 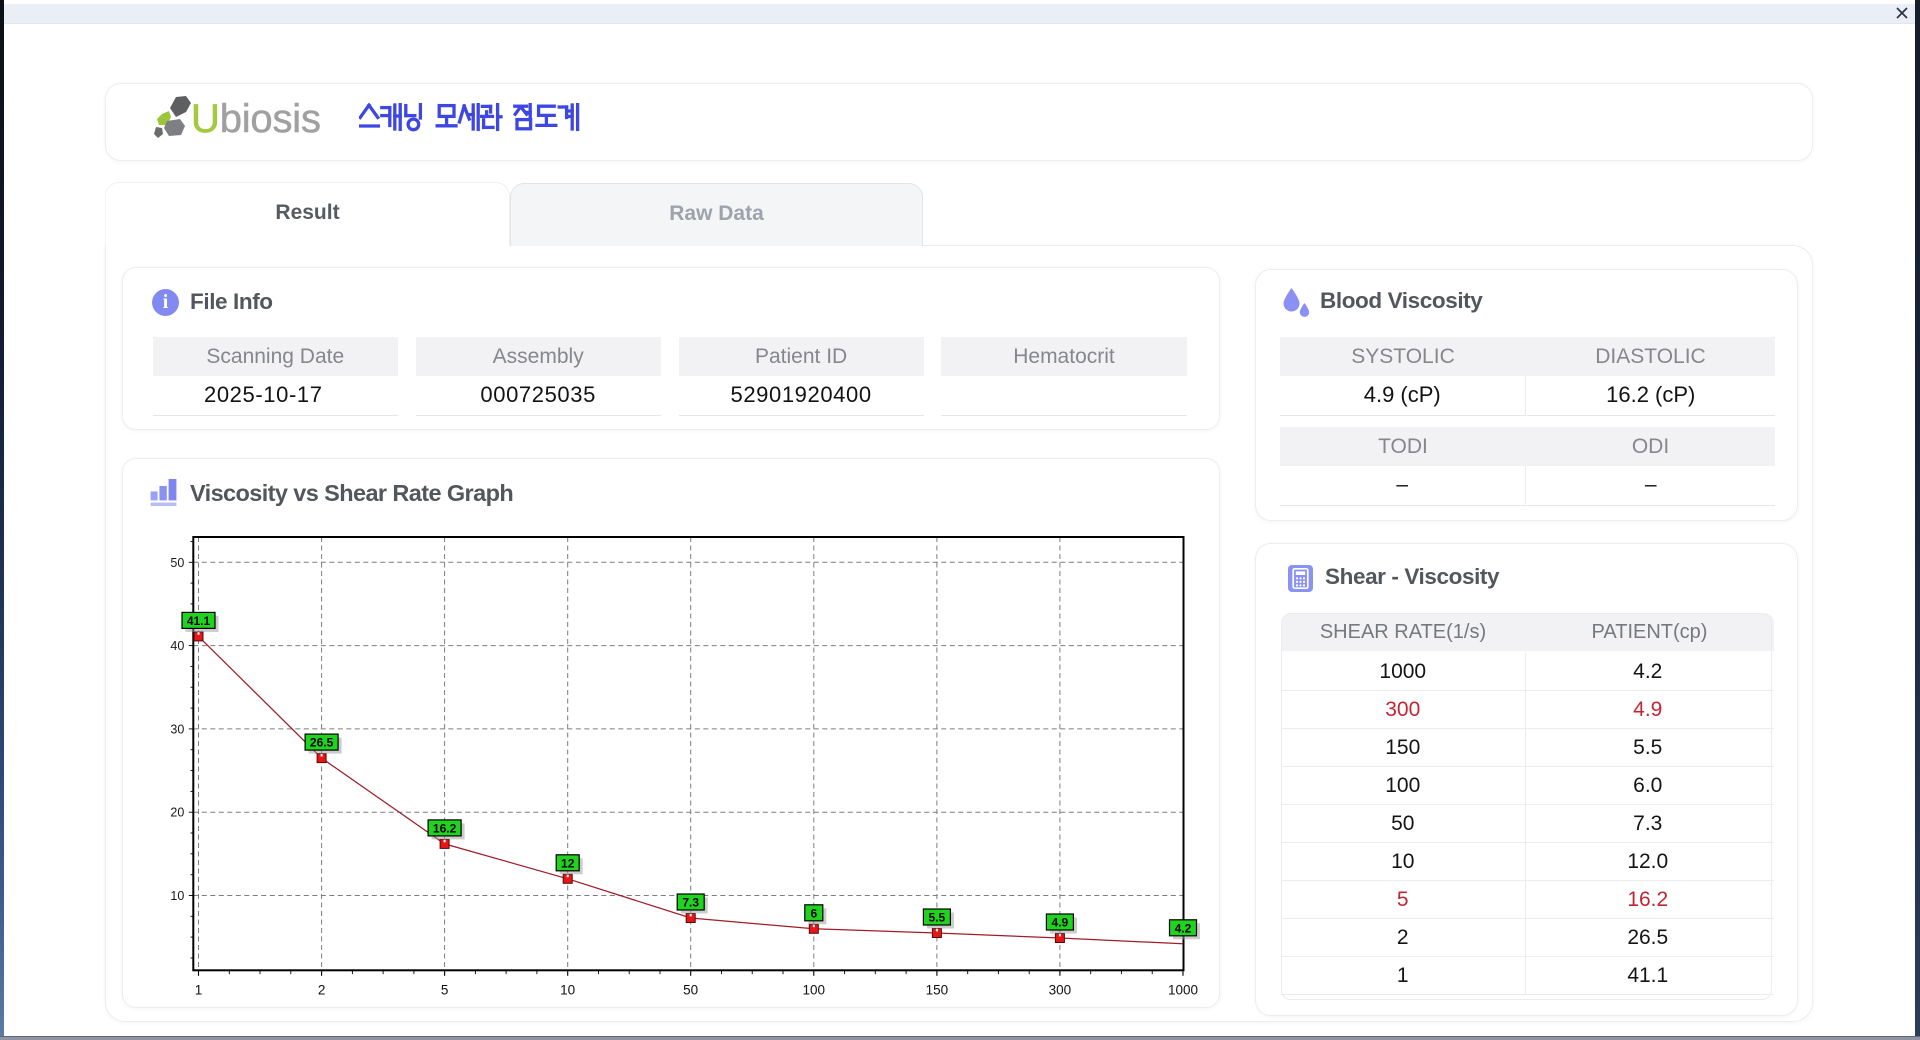 I want to click on svg-text: 300, so click(x=1060, y=989).